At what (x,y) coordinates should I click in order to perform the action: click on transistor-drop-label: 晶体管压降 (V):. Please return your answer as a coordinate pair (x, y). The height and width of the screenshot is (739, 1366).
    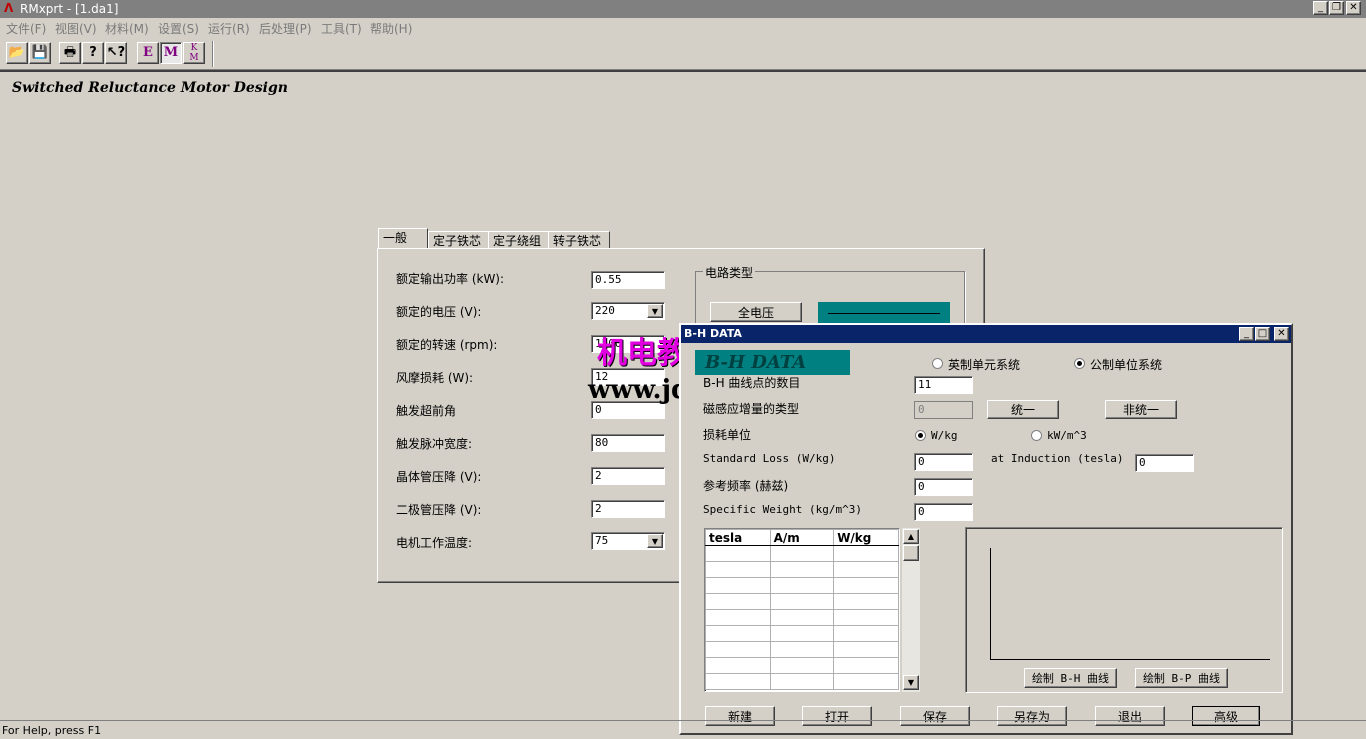
    Looking at the image, I should click on (439, 477).